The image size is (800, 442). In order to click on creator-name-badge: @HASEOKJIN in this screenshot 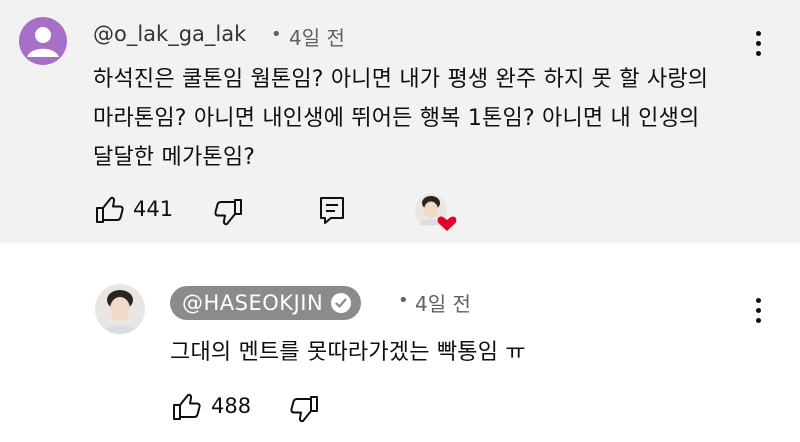, I will do `click(266, 303)`.